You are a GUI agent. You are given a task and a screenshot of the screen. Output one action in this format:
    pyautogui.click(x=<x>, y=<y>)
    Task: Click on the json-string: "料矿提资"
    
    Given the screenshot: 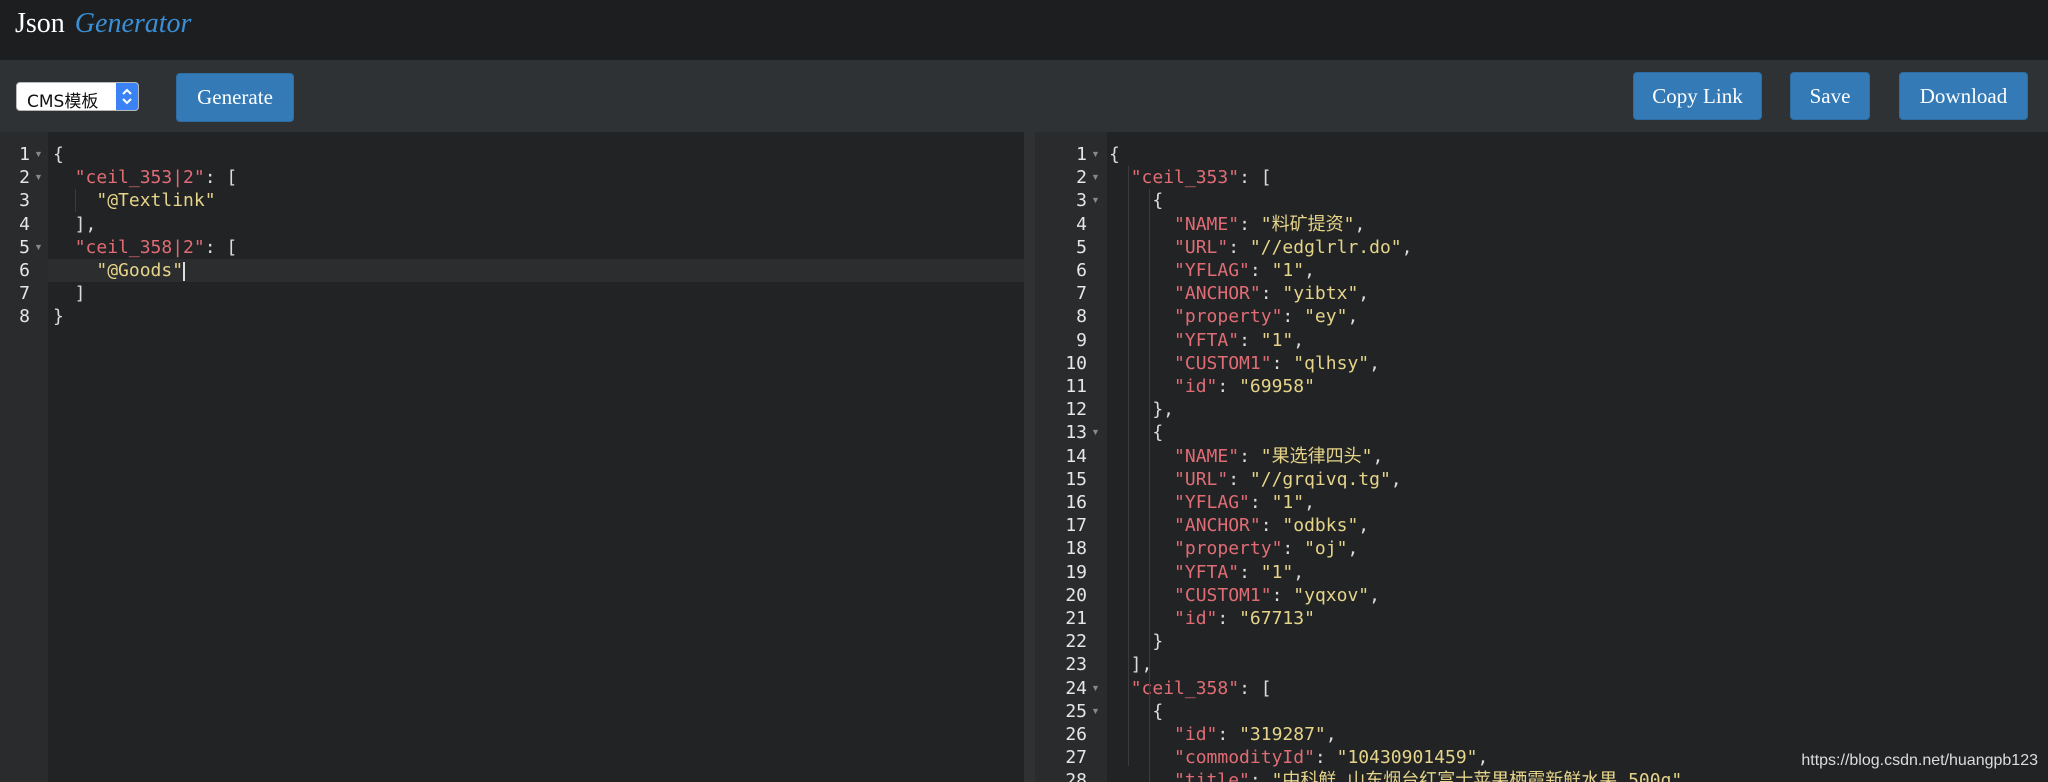 What is the action you would take?
    pyautogui.click(x=1307, y=224)
    